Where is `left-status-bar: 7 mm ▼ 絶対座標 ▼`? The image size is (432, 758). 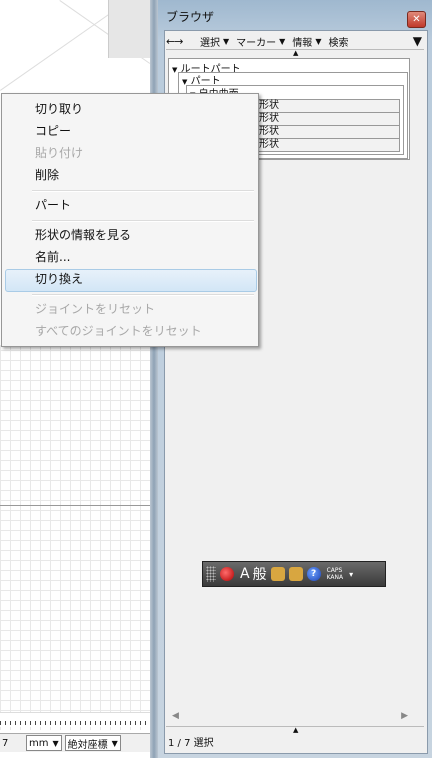 left-status-bar: 7 mm ▼ 絶対座標 ▼ is located at coordinates (75, 742).